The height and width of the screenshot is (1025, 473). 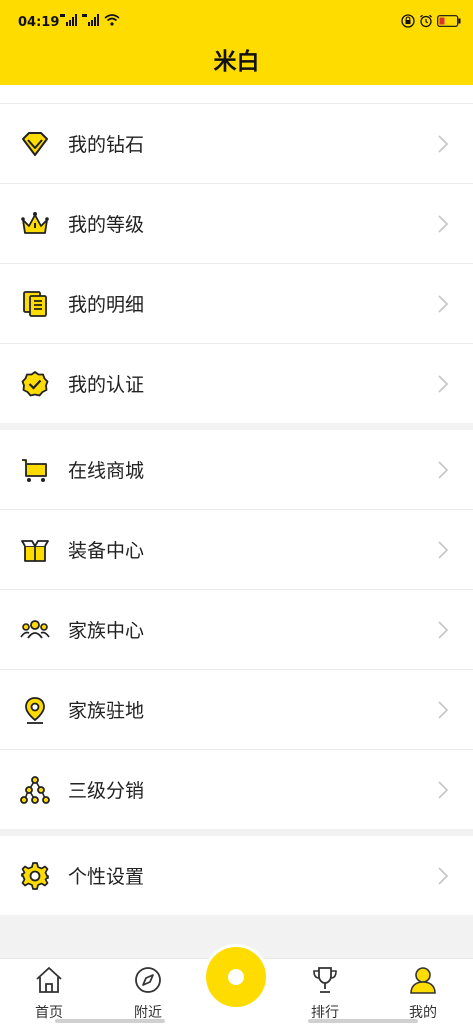 I want to click on menu-item-label: 家族中心, so click(x=106, y=631).